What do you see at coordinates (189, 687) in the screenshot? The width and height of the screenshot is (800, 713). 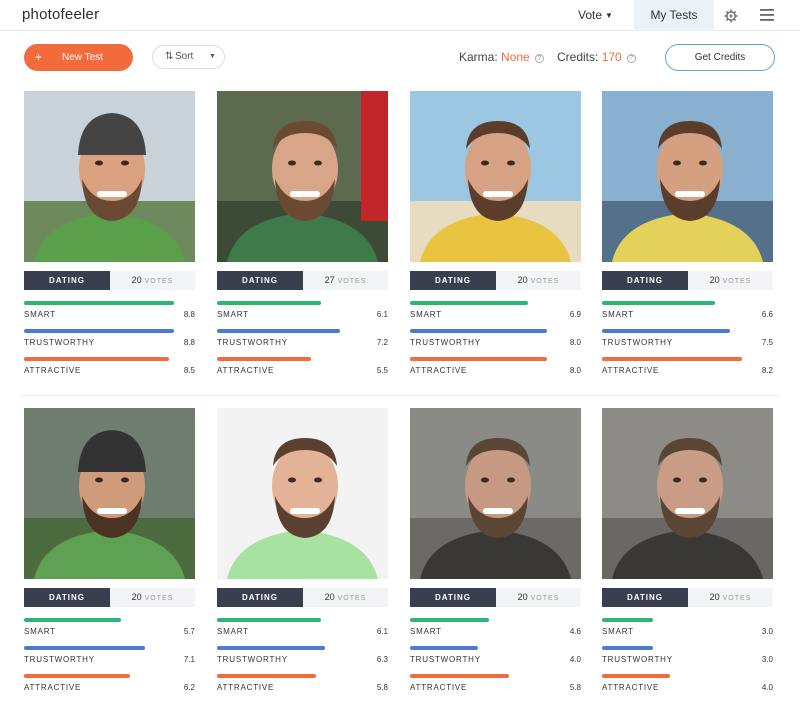 I see `attractive-score: 6.2` at bounding box center [189, 687].